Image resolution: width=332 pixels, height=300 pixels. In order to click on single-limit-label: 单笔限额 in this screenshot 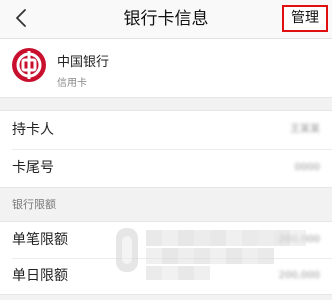, I will do `click(40, 240)`.